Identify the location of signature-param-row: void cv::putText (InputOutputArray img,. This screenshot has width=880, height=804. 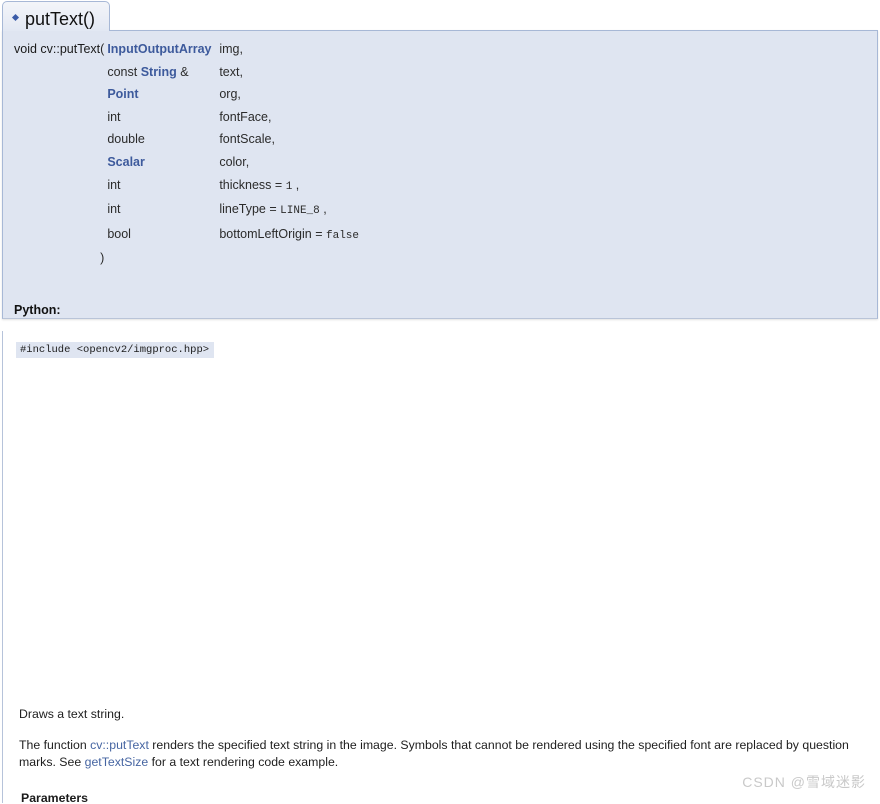
(186, 49).